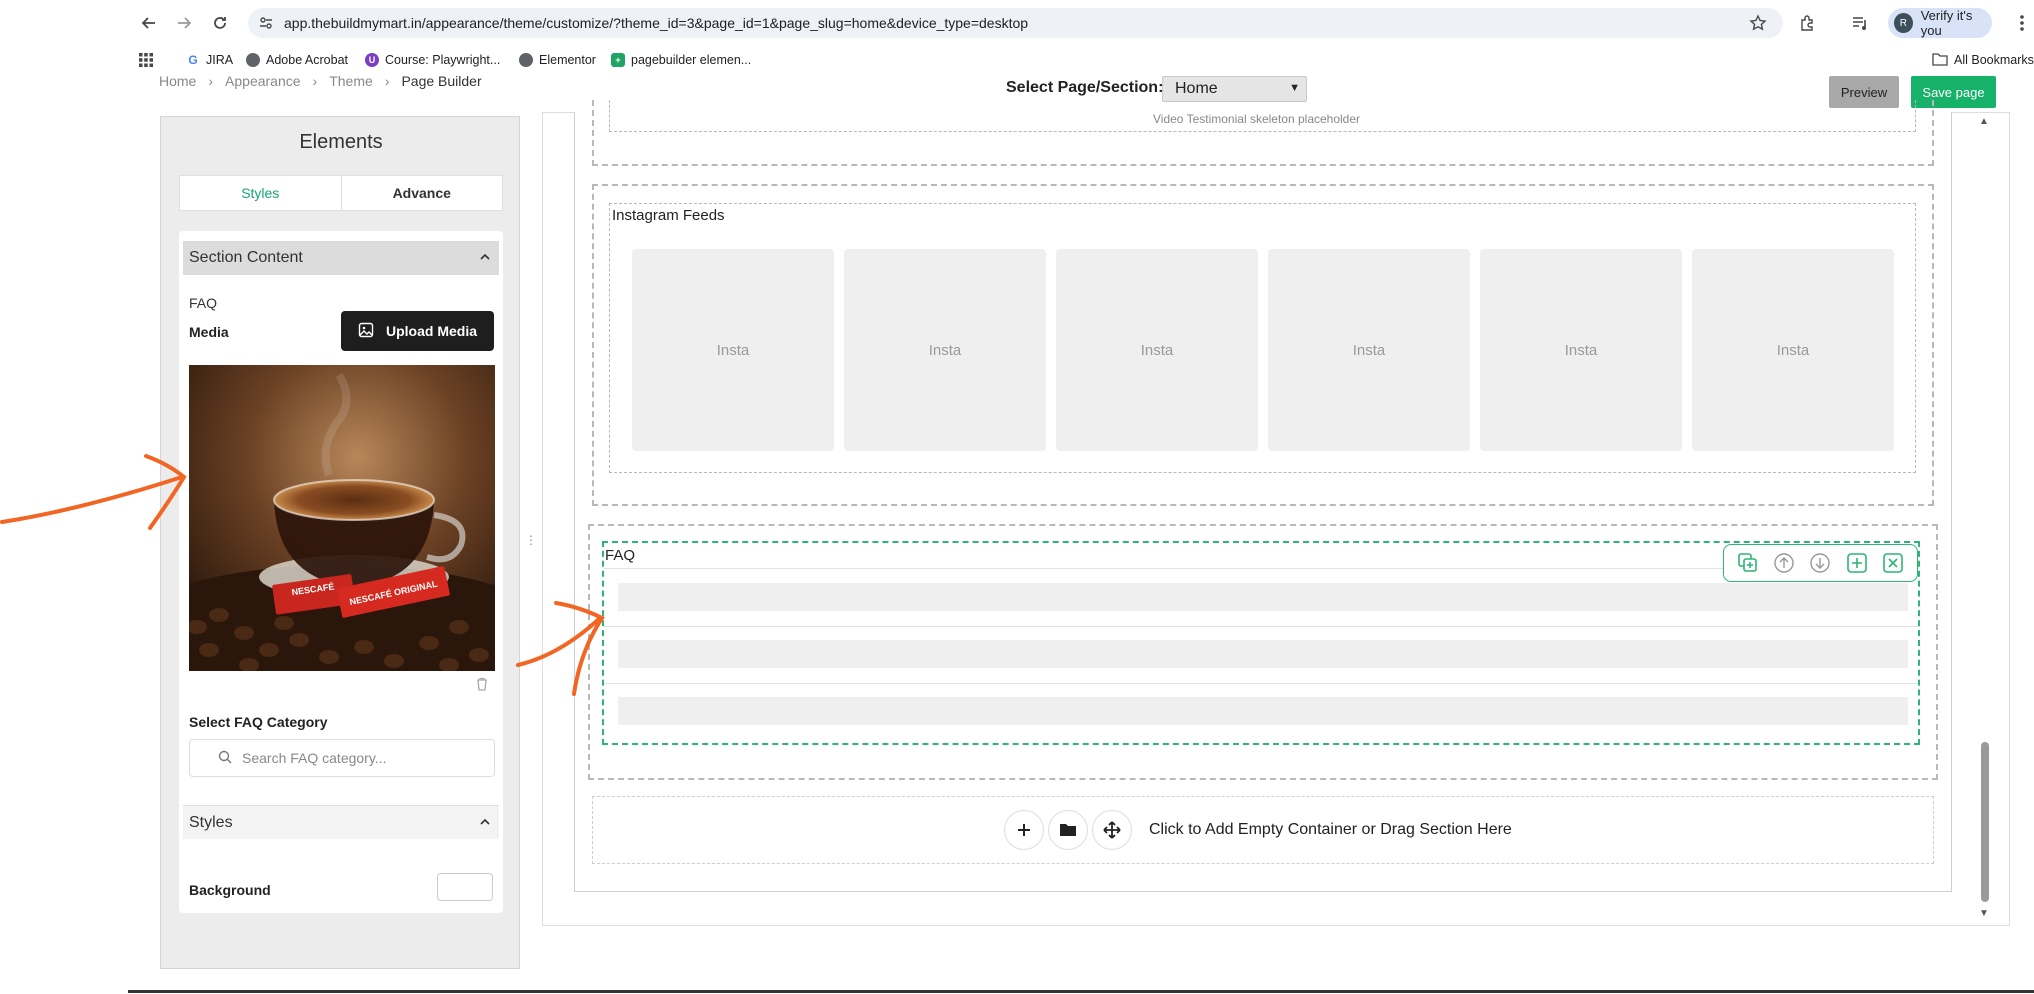 The image size is (2034, 994). What do you see at coordinates (220, 60) in the screenshot?
I see `bookmark-label: JIRA` at bounding box center [220, 60].